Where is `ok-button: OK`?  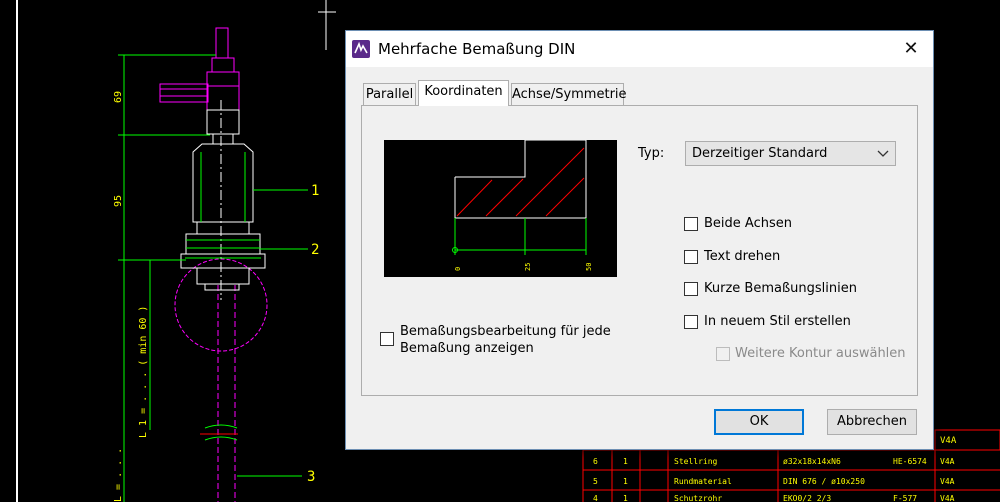
ok-button: OK is located at coordinates (759, 422).